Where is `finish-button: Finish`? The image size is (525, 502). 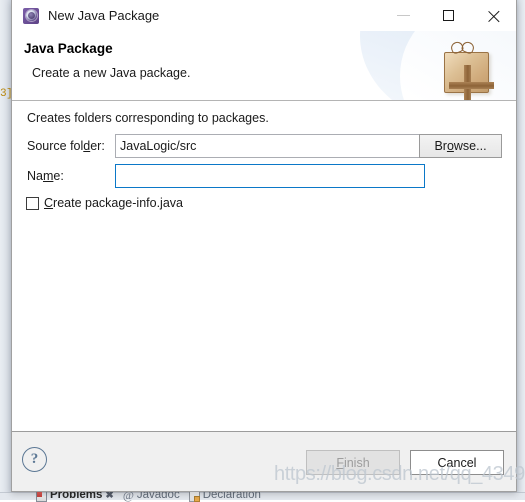 finish-button: Finish is located at coordinates (353, 462).